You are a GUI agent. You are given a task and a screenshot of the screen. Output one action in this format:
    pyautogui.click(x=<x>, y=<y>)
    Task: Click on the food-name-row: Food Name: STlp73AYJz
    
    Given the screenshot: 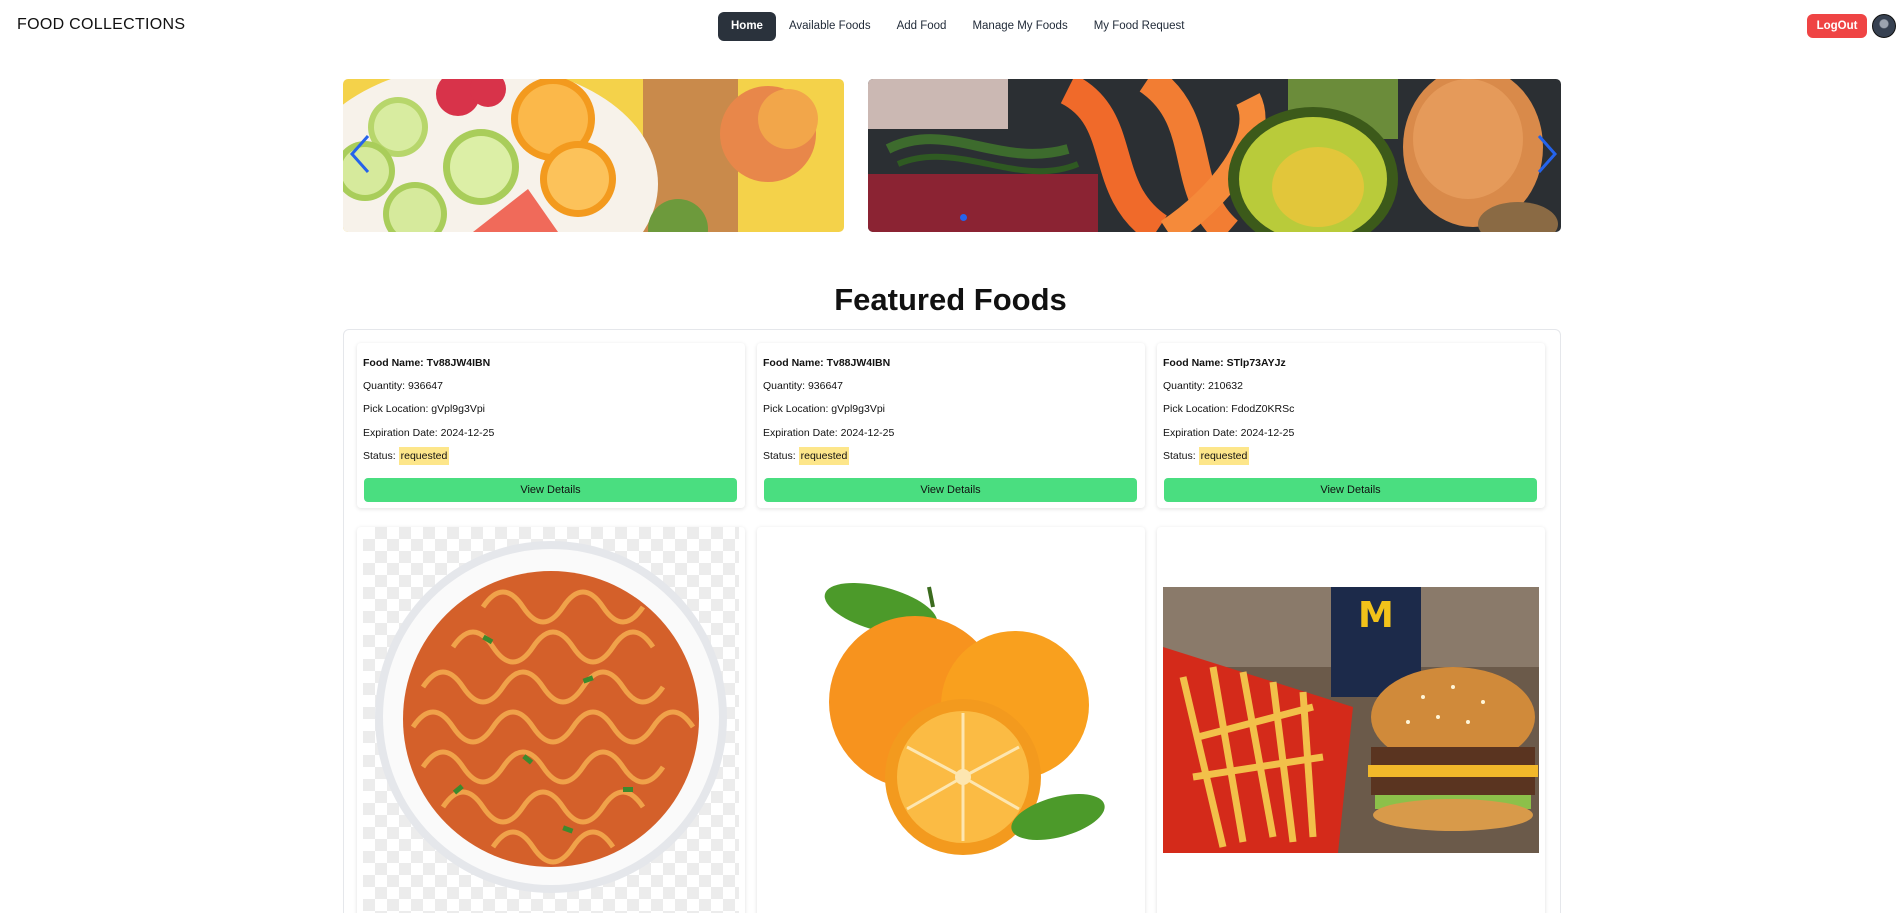 What is the action you would take?
    pyautogui.click(x=1224, y=363)
    